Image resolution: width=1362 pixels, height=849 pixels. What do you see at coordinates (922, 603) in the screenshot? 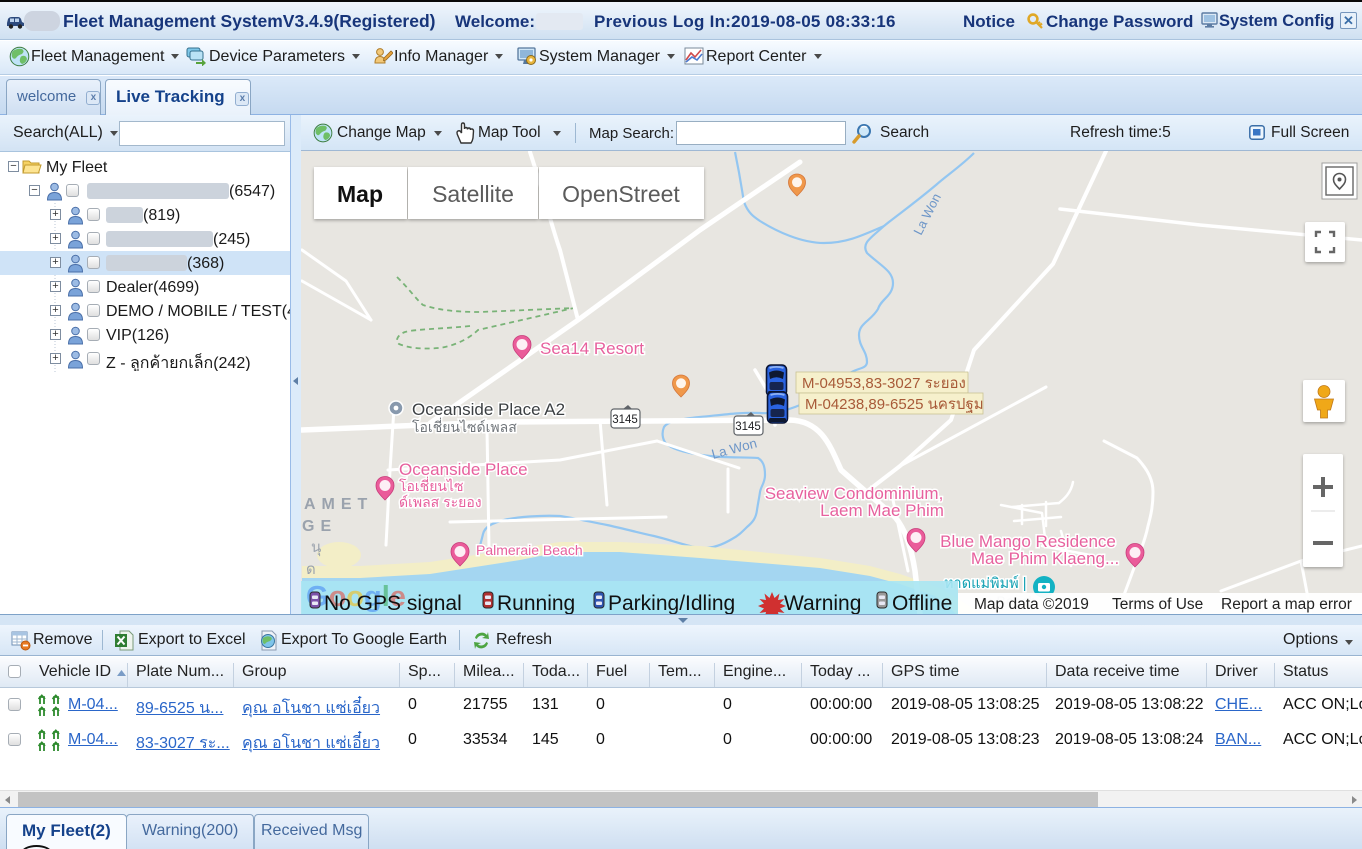
I see `svg-text: Offline` at bounding box center [922, 603].